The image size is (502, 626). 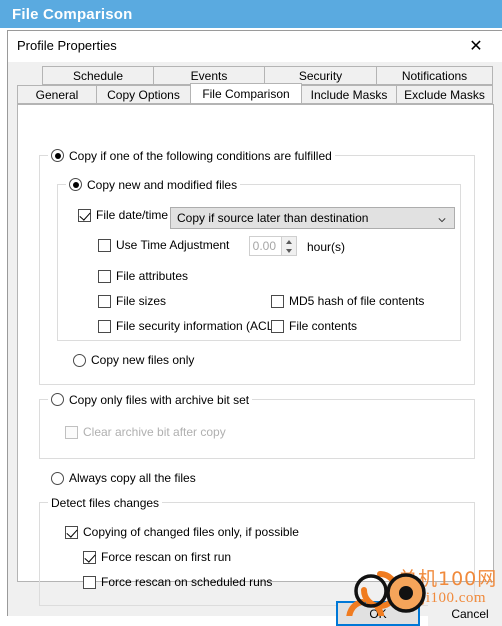 I want to click on radio-copy-new-modified, so click(x=75, y=184).